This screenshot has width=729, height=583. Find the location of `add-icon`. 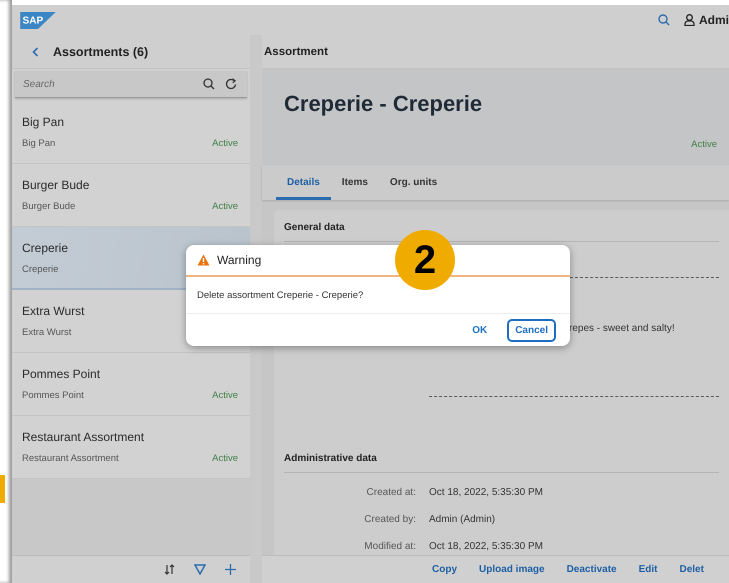

add-icon is located at coordinates (230, 569).